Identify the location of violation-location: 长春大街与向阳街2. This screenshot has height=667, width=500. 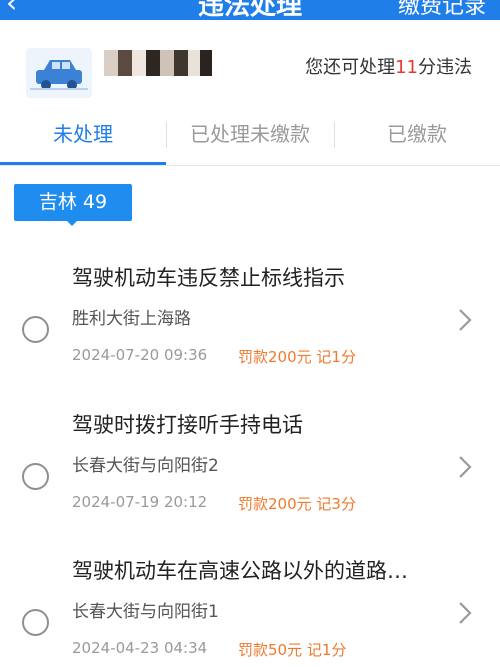
(145, 466).